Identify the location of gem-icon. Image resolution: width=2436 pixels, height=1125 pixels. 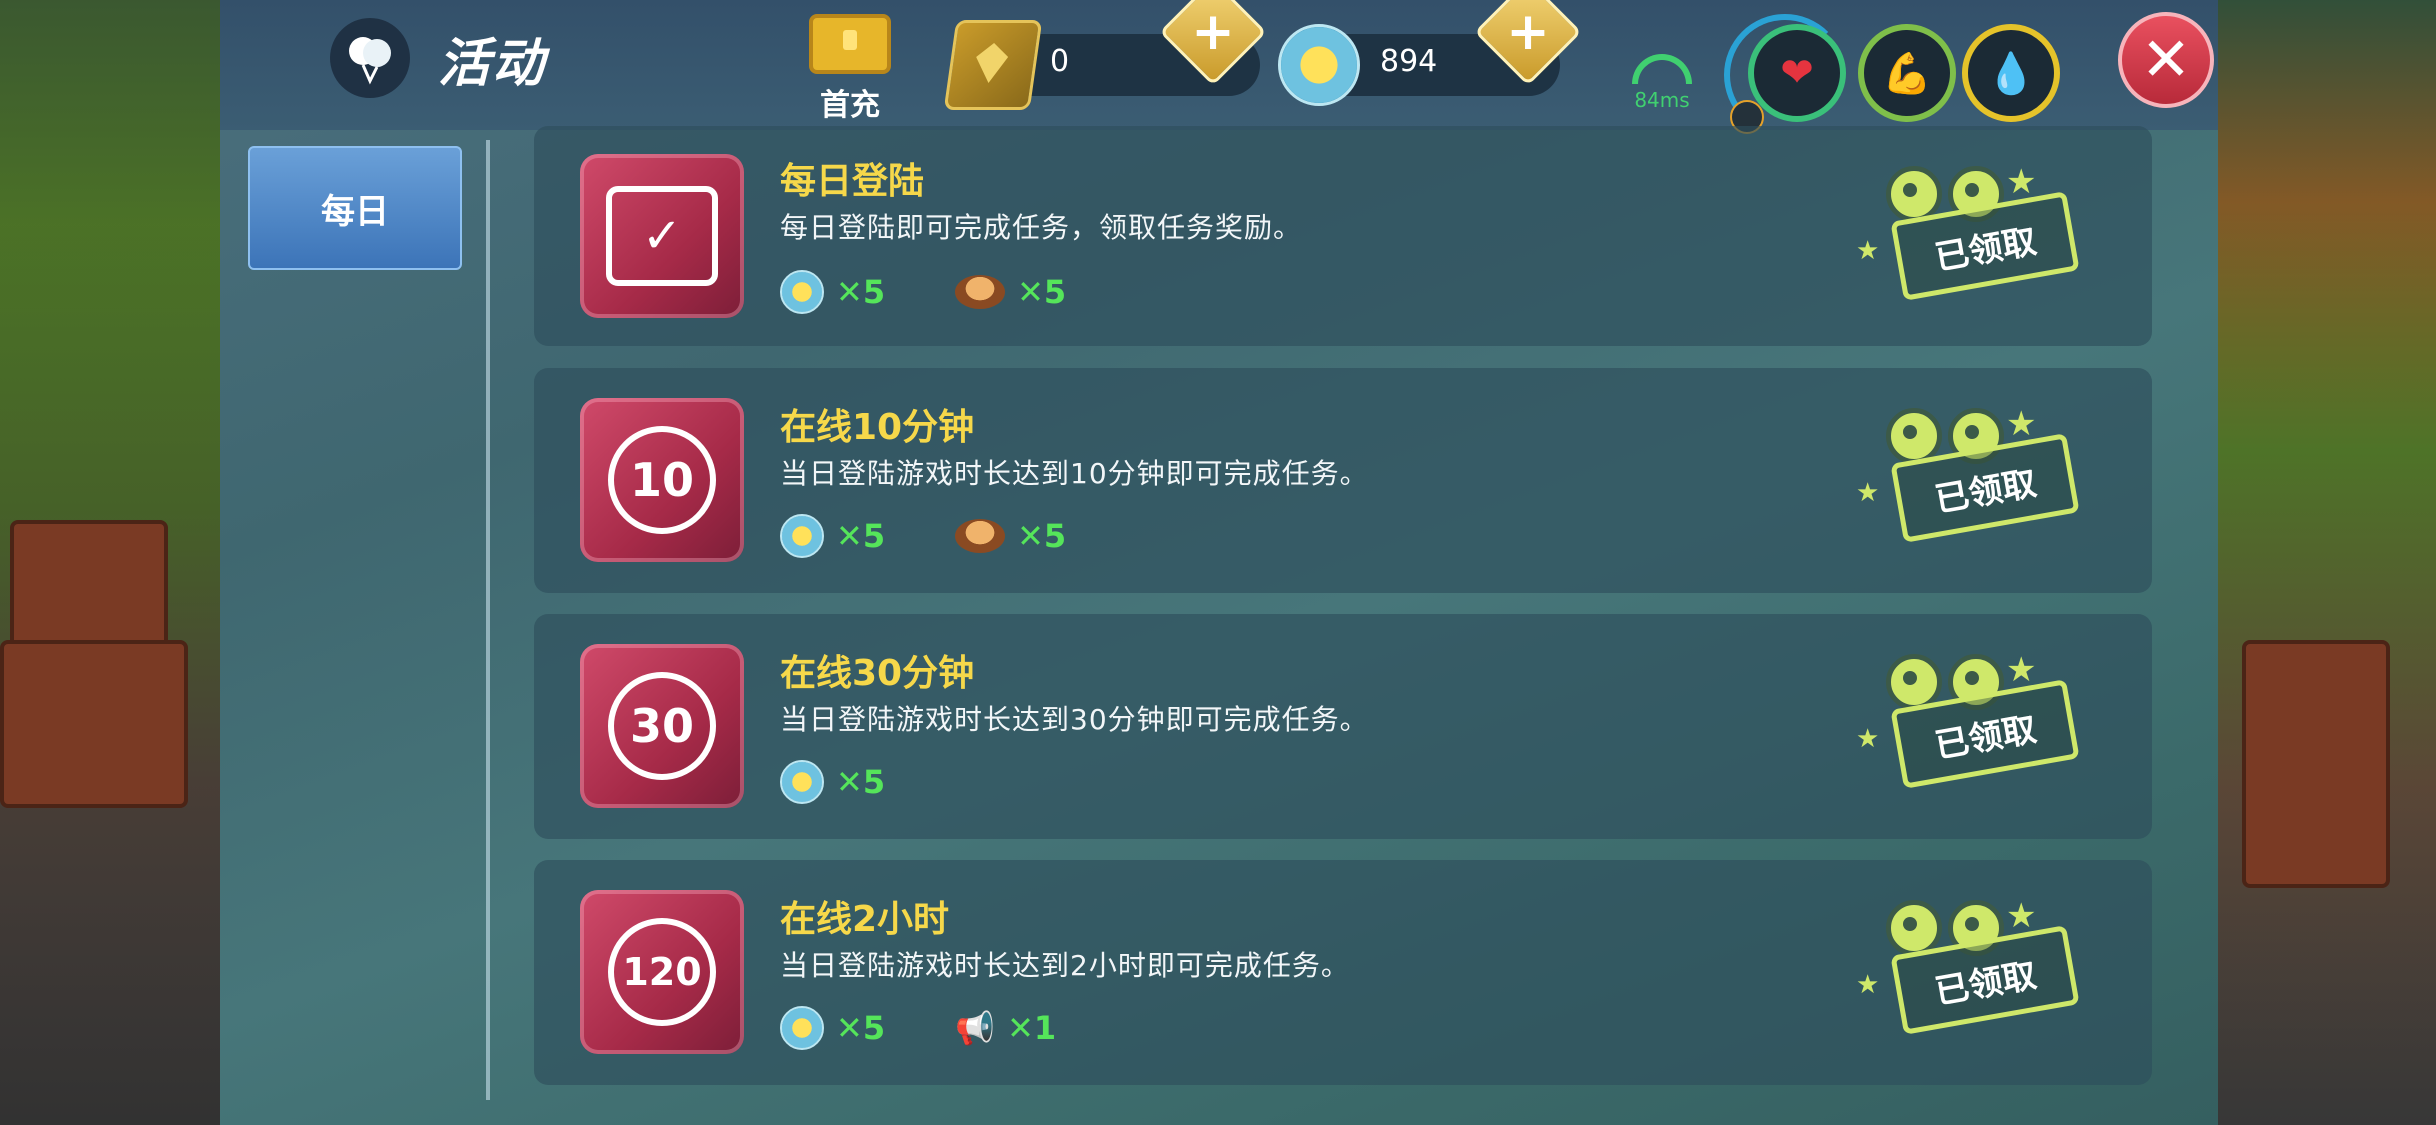
(993, 65).